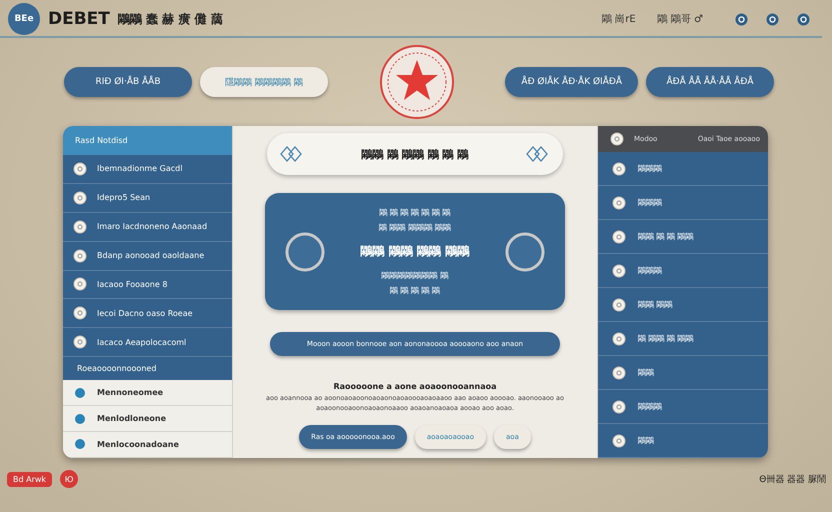  I want to click on list-item: 鷴 鷴鷴 鷴 鷴鷴, so click(683, 339).